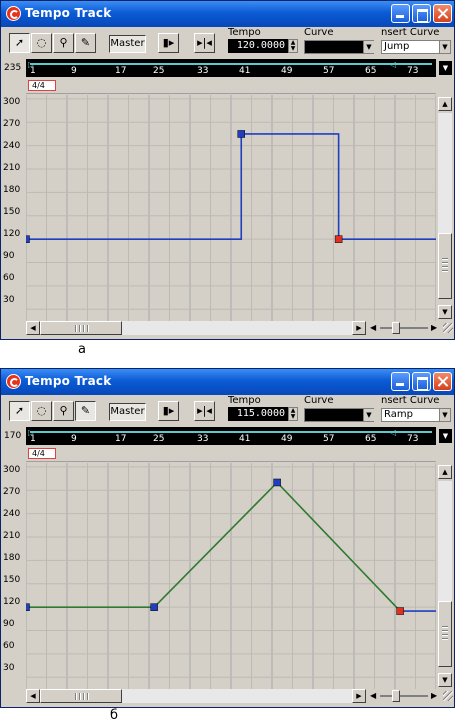 The width and height of the screenshot is (455, 724). I want to click on curve-label: Curve, so click(319, 32).